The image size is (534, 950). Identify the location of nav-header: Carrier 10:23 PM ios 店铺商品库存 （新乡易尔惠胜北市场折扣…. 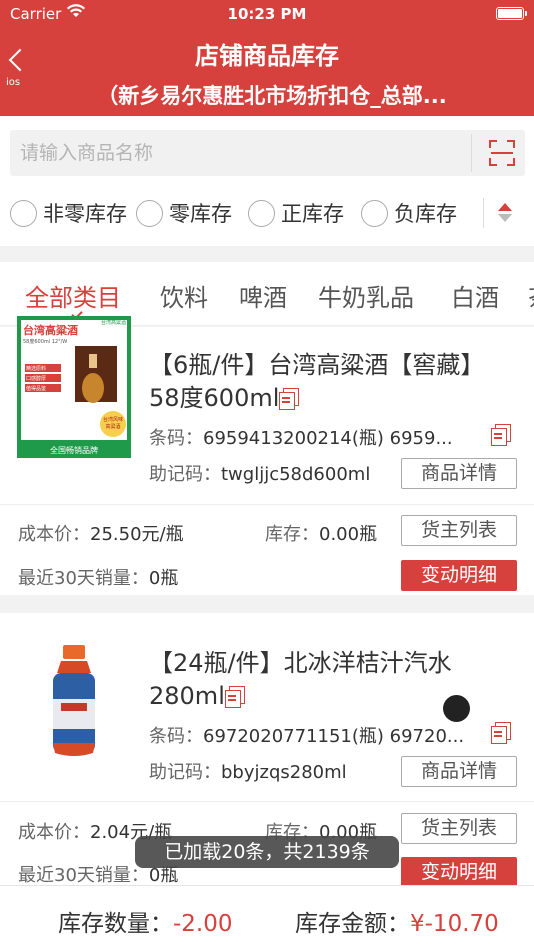
(267, 58).